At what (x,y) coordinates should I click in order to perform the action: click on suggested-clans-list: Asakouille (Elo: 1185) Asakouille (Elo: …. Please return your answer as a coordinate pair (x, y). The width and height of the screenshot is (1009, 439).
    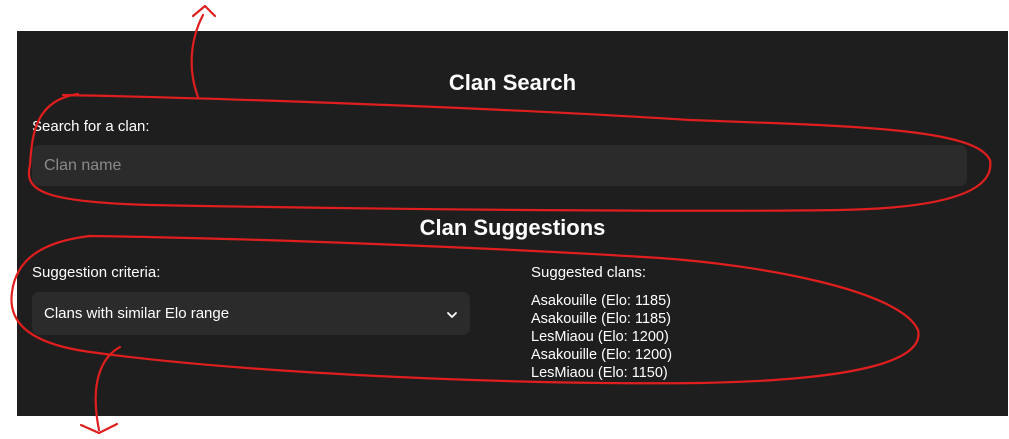
    Looking at the image, I should click on (601, 337).